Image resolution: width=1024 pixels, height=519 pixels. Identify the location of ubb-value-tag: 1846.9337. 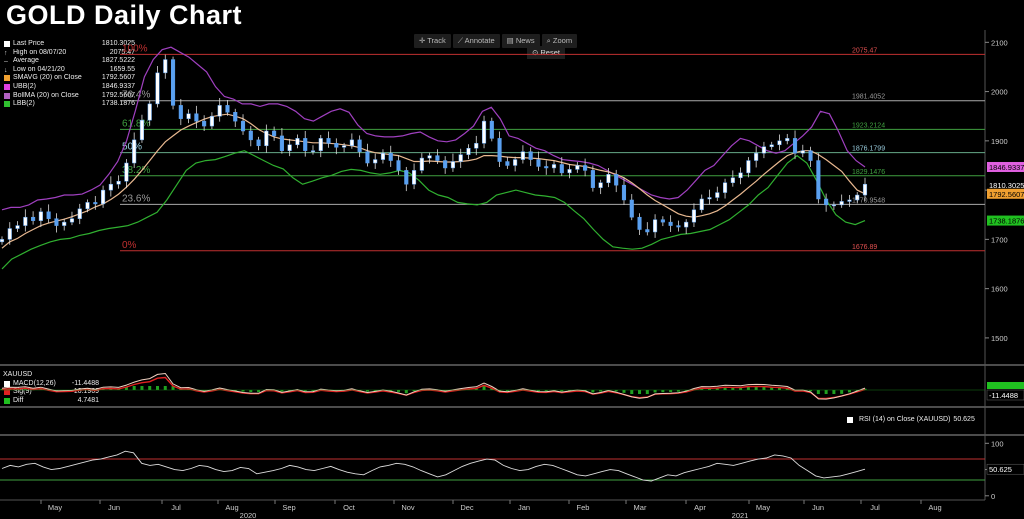
(1006, 167).